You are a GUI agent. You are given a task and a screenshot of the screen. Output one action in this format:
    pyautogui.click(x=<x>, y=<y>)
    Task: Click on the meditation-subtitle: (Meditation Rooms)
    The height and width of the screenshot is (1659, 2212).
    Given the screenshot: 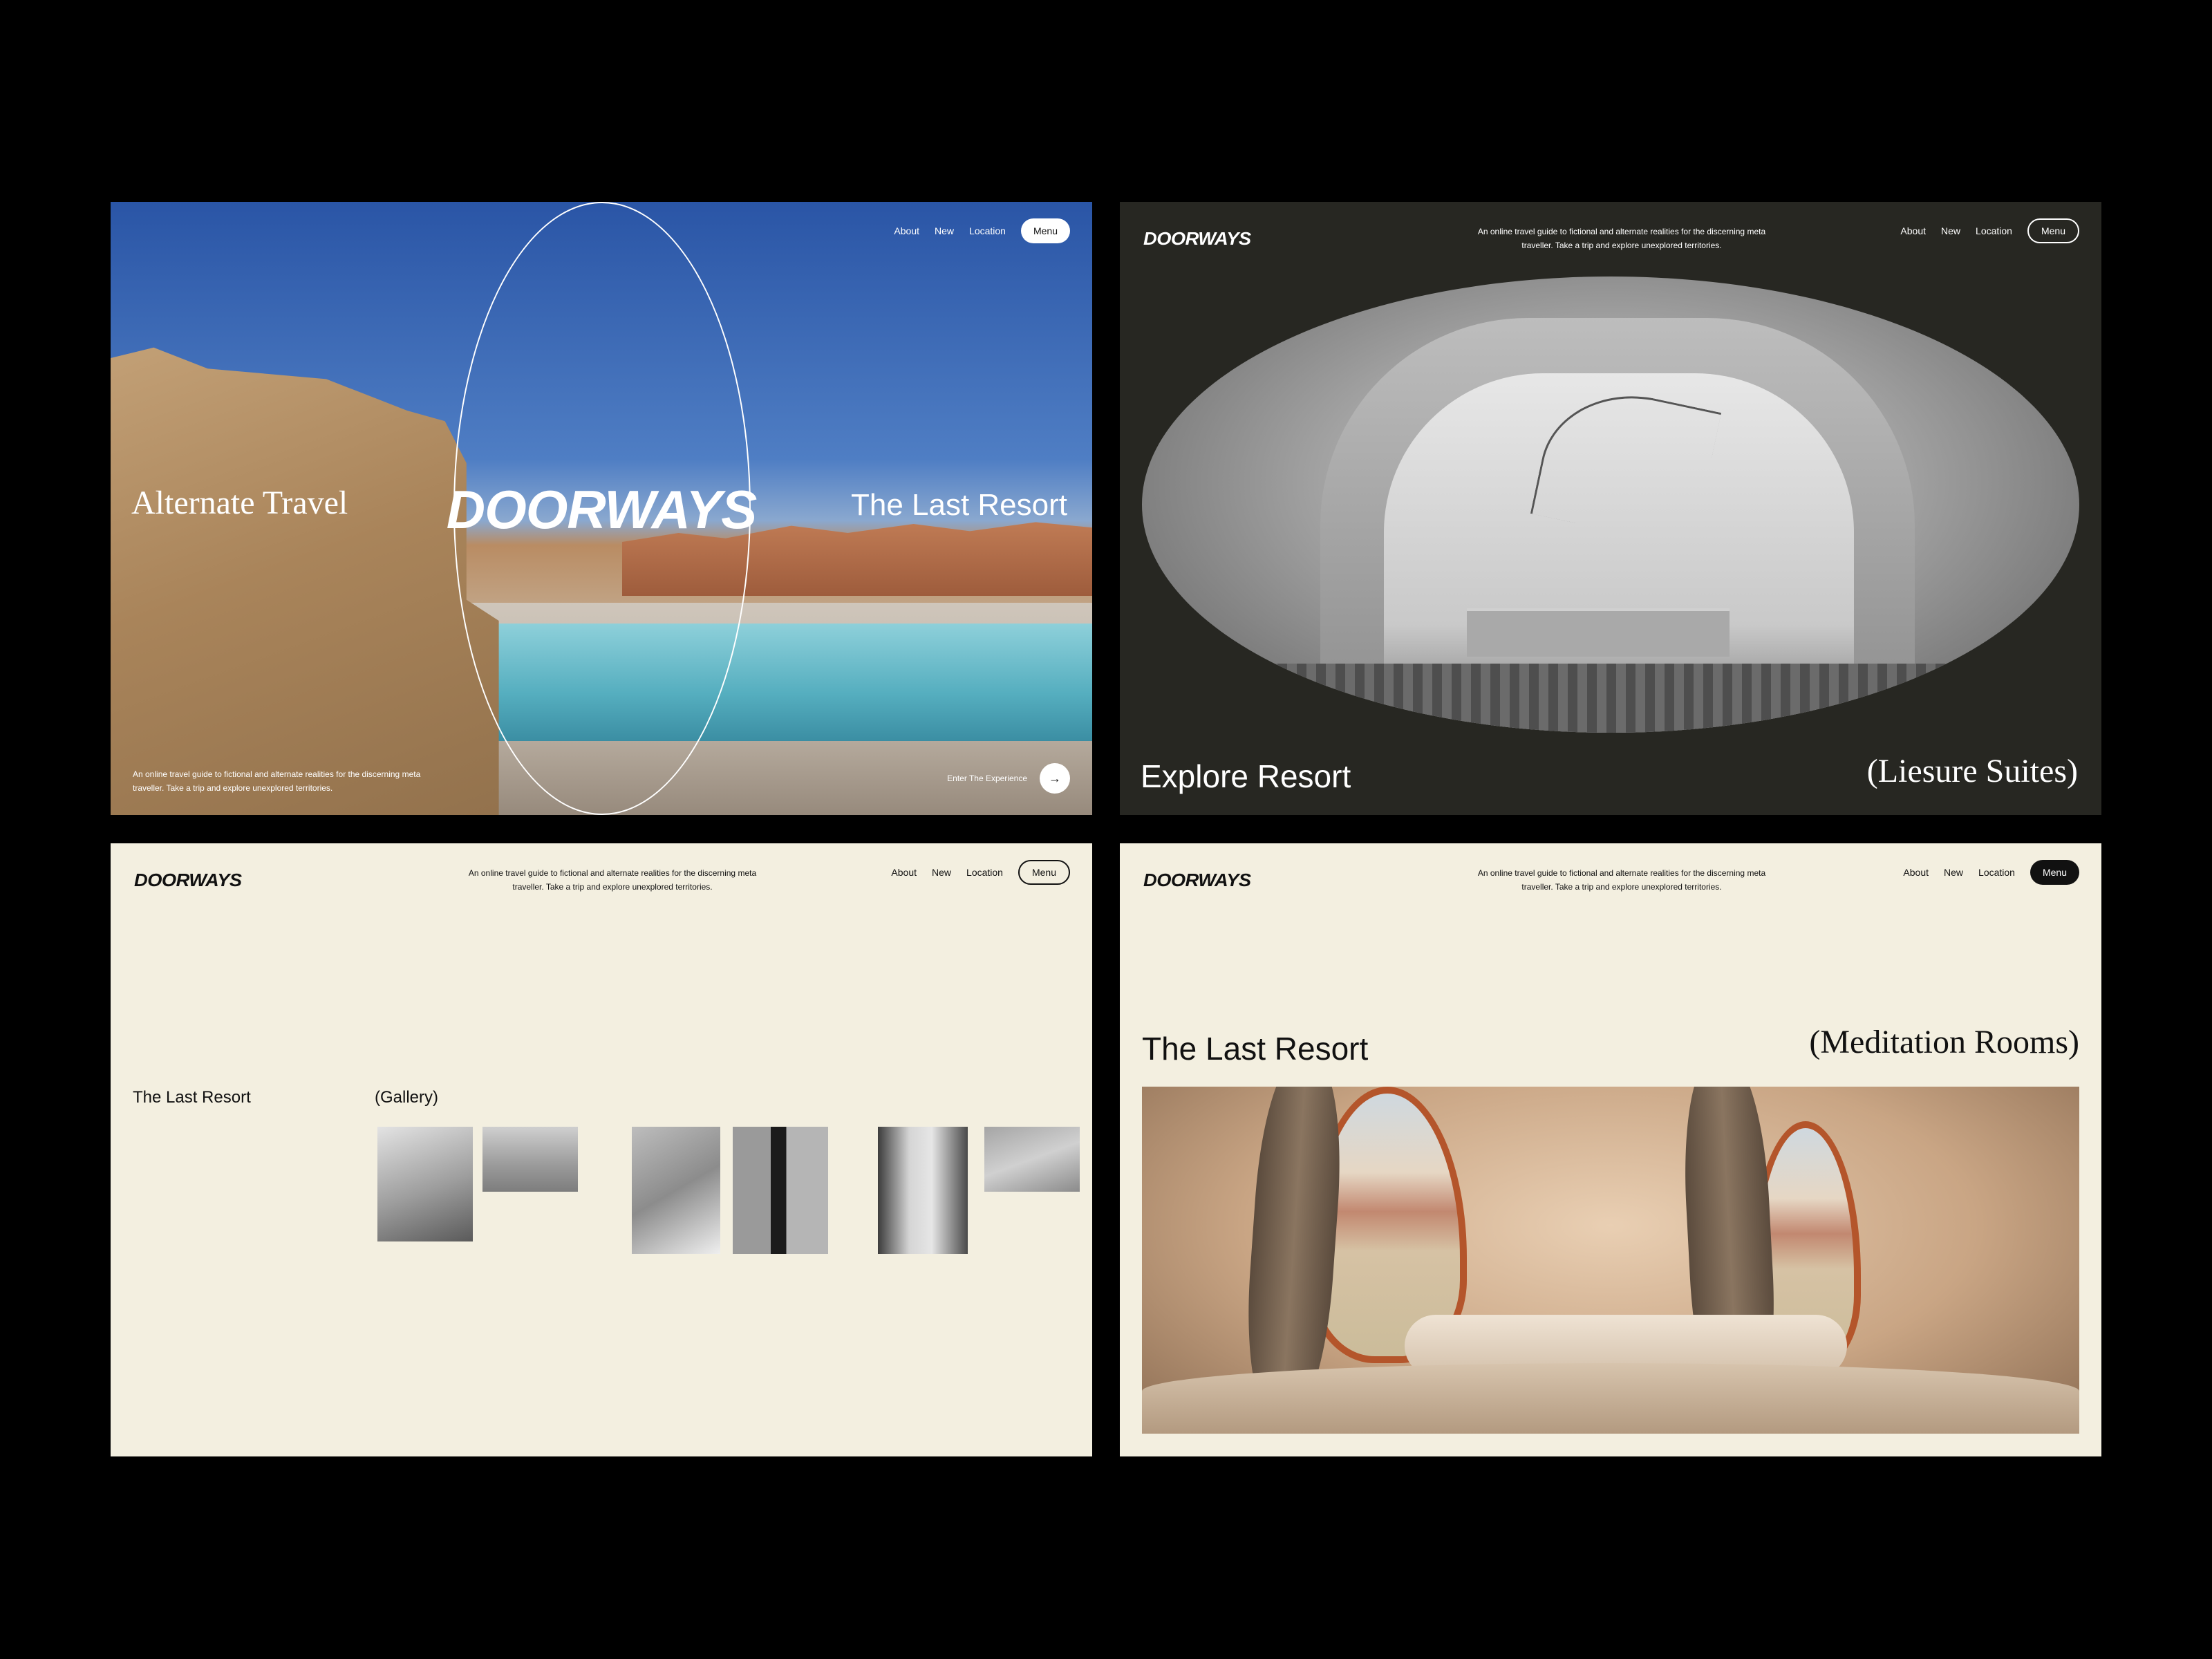 What is the action you would take?
    pyautogui.click(x=1944, y=1042)
    